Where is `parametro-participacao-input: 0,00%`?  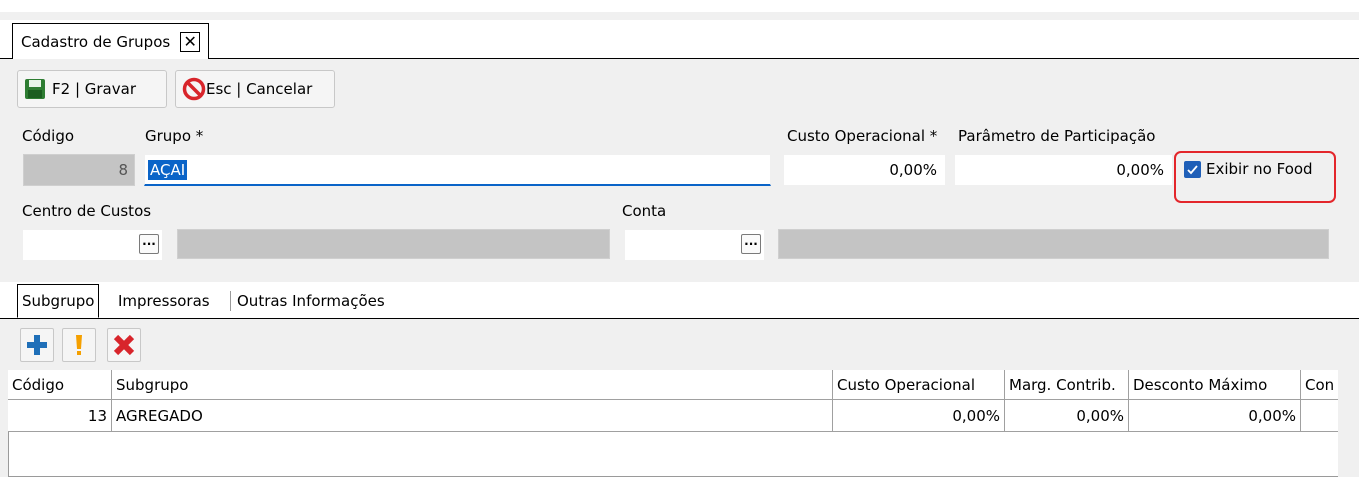
parametro-participacao-input: 0,00% is located at coordinates (1063, 170).